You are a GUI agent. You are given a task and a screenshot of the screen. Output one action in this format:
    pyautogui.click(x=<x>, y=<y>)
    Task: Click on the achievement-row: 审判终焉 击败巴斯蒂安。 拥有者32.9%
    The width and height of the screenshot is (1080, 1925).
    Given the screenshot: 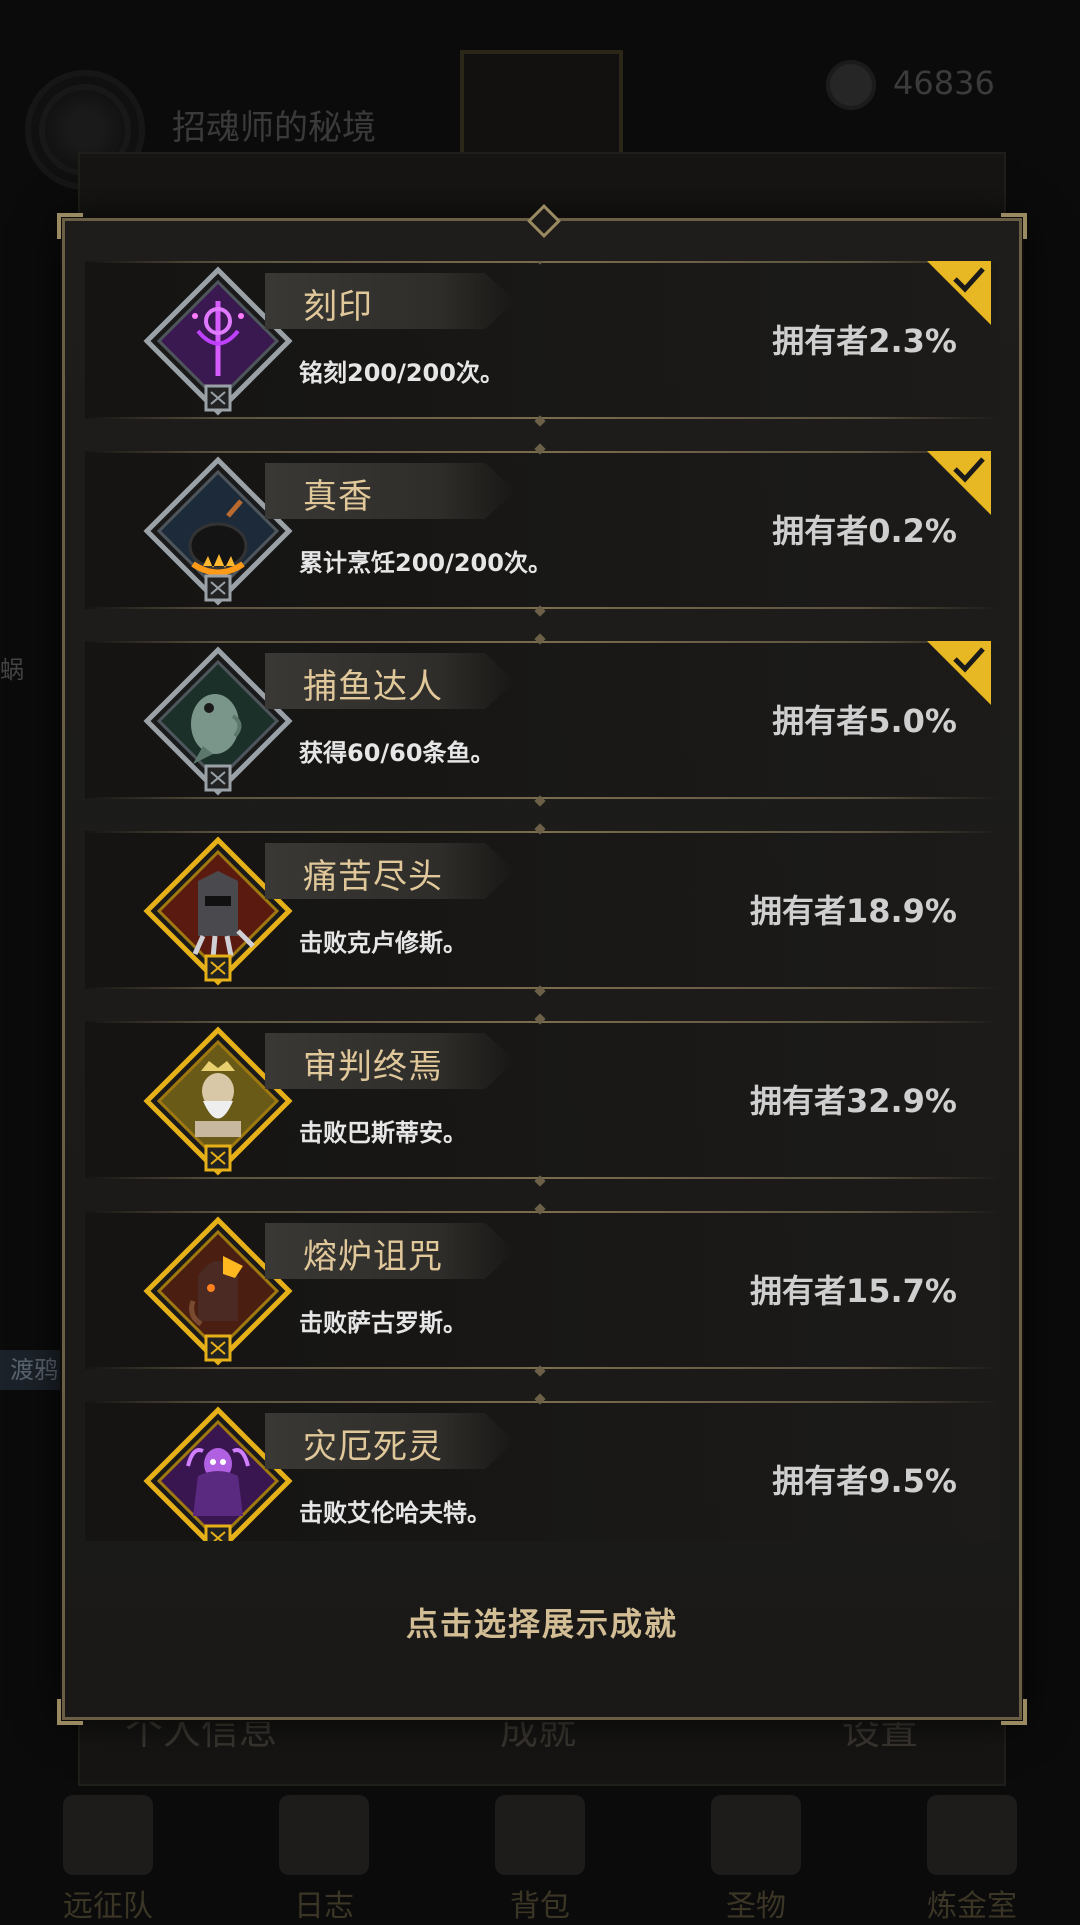 What is the action you would take?
    pyautogui.click(x=542, y=1100)
    